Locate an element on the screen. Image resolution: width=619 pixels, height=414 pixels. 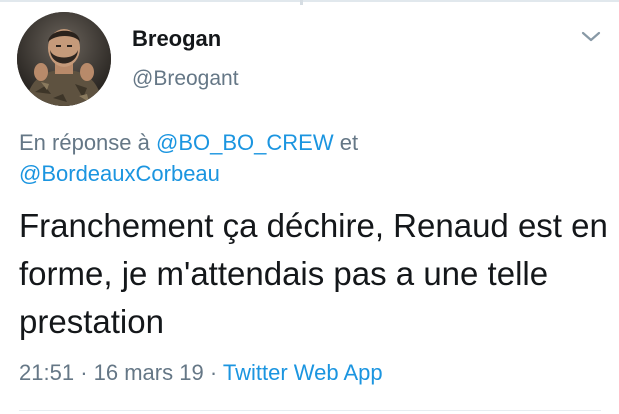
bottom-divider is located at coordinates (310, 410).